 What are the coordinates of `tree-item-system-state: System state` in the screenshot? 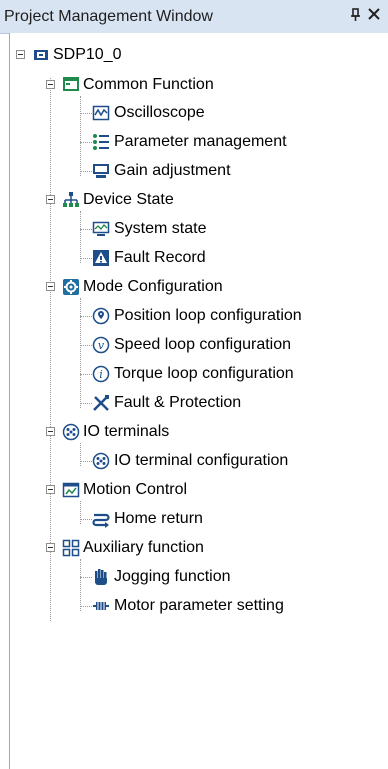 It's located at (195, 229).